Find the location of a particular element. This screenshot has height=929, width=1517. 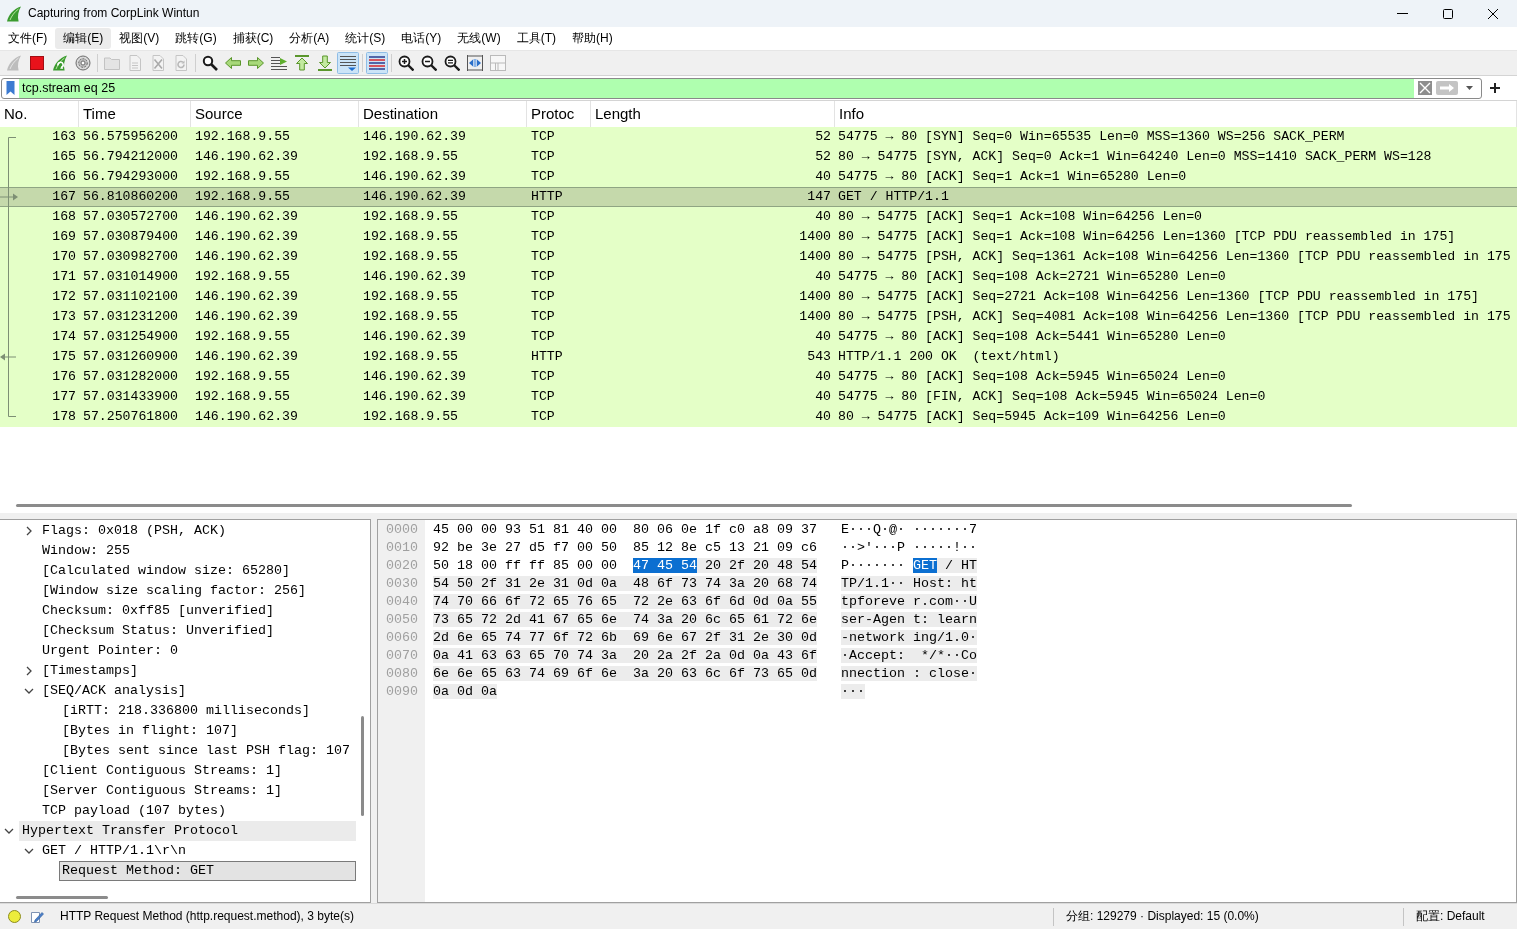

hex-bytes: 73 65 72 2d 41 67 65 6e 74 3a 20 6c 65 61 72 6e is located at coordinates (625, 619).